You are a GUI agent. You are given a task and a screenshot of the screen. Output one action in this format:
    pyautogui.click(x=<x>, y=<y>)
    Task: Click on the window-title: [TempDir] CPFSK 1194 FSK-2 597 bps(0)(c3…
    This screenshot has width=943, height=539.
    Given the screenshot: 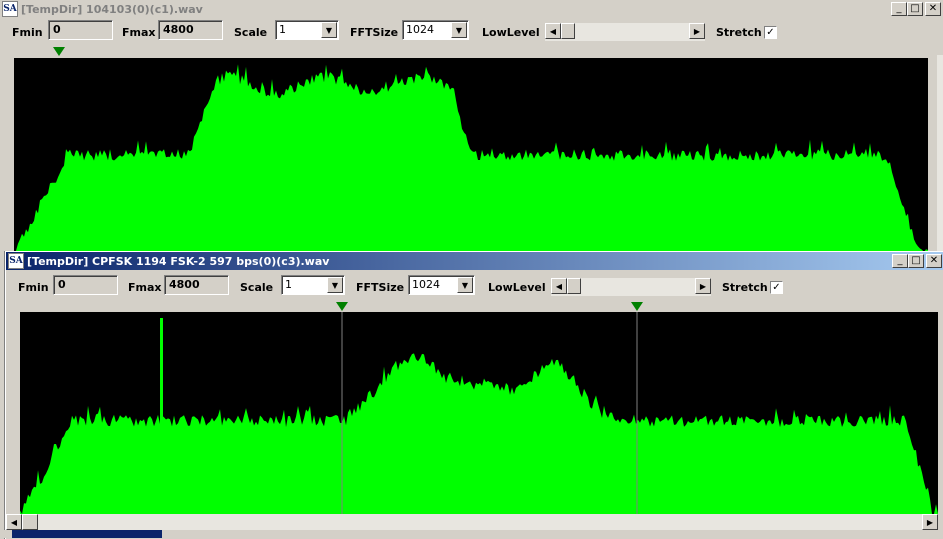 What is the action you would take?
    pyautogui.click(x=178, y=261)
    